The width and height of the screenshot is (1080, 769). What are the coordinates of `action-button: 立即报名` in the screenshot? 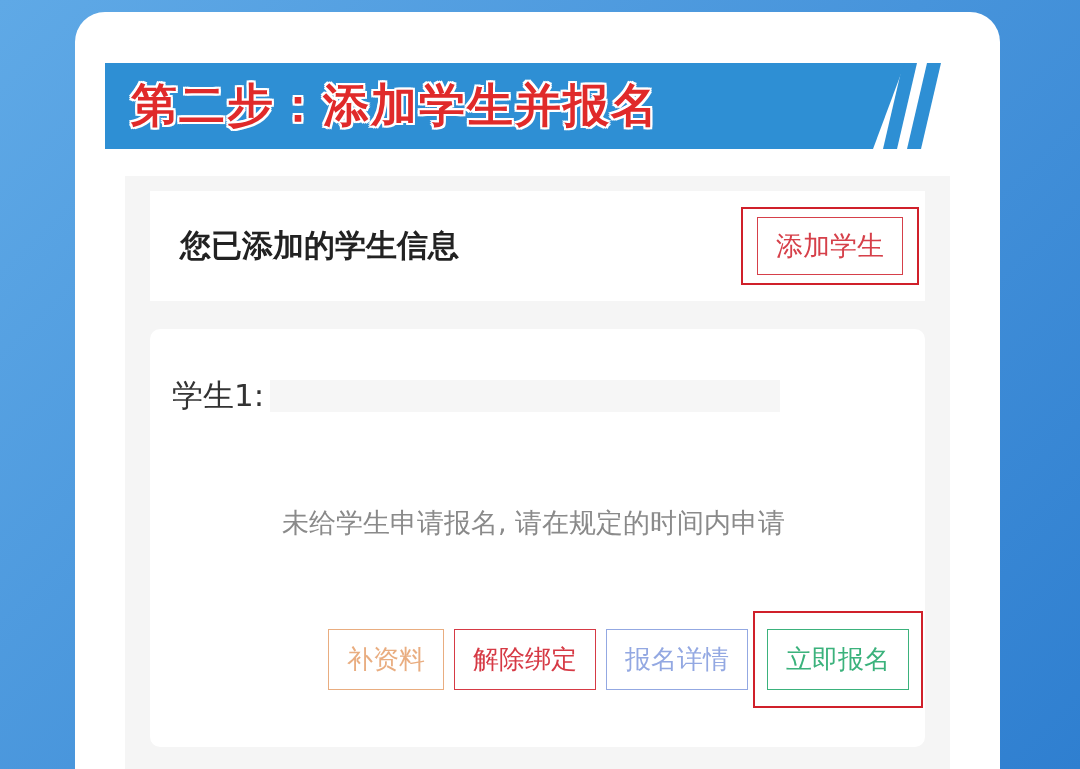 It's located at (838, 659).